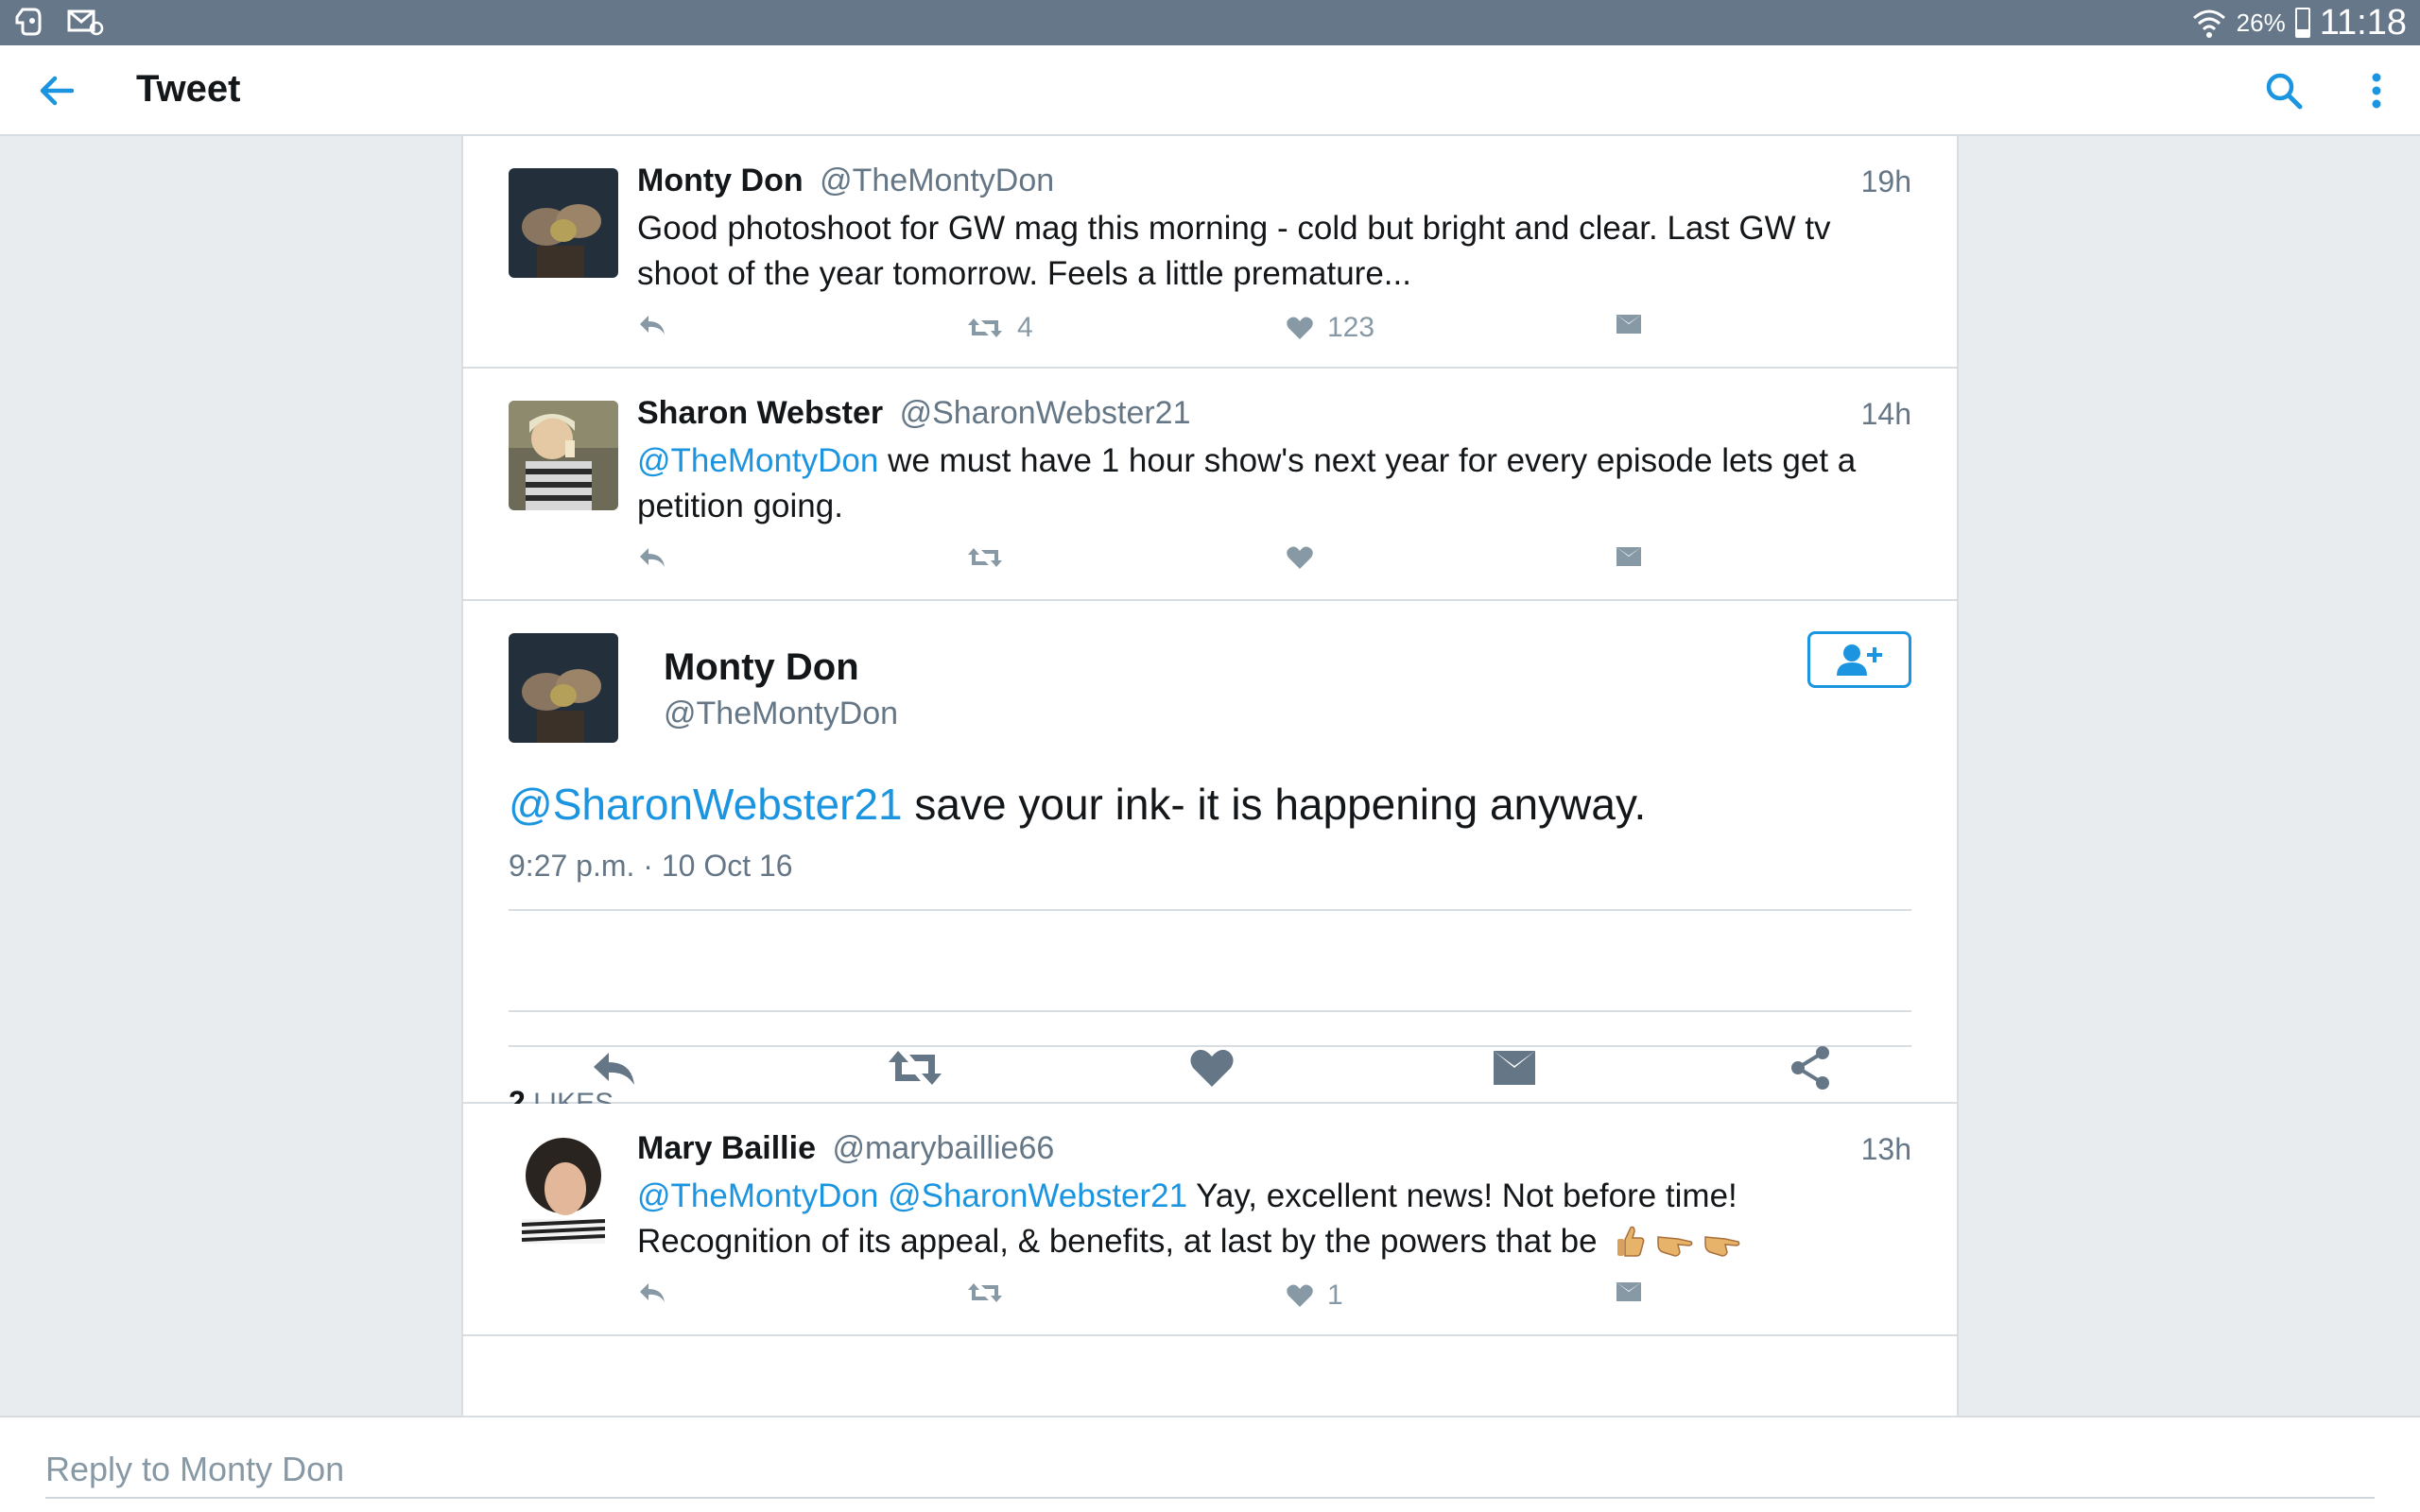 Image resolution: width=2420 pixels, height=1512 pixels. Describe the element at coordinates (1210, 22) in the screenshot. I see `status-bar: 26% 11:18` at that location.